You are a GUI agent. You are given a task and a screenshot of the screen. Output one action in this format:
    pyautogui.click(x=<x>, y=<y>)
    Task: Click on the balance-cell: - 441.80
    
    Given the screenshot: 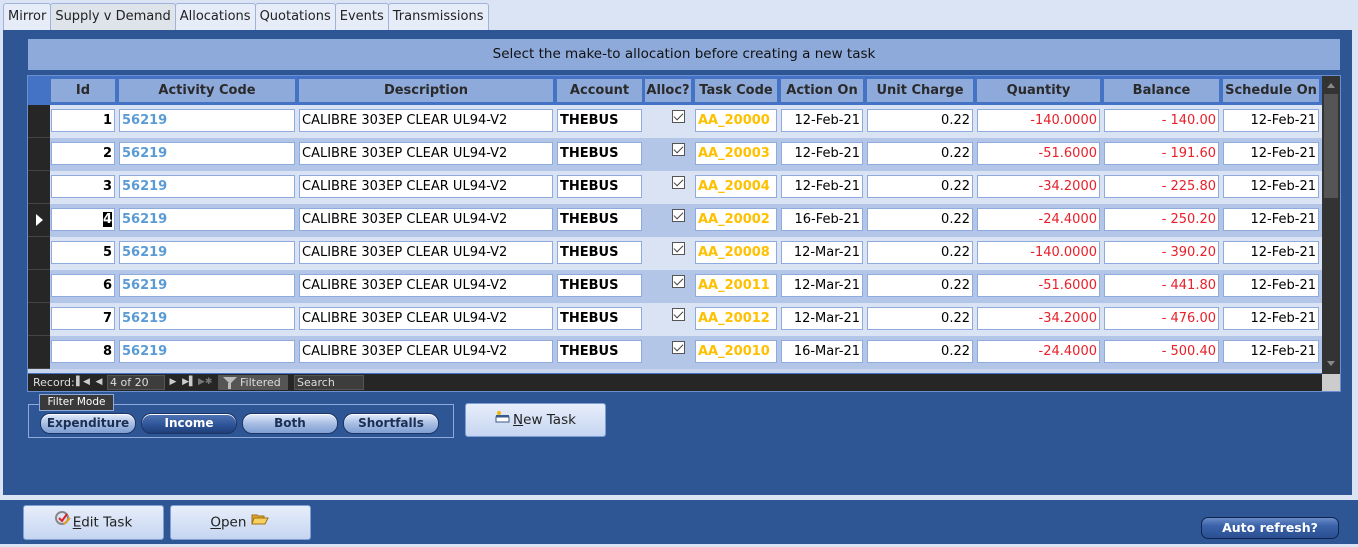 What is the action you would take?
    pyautogui.click(x=1161, y=285)
    